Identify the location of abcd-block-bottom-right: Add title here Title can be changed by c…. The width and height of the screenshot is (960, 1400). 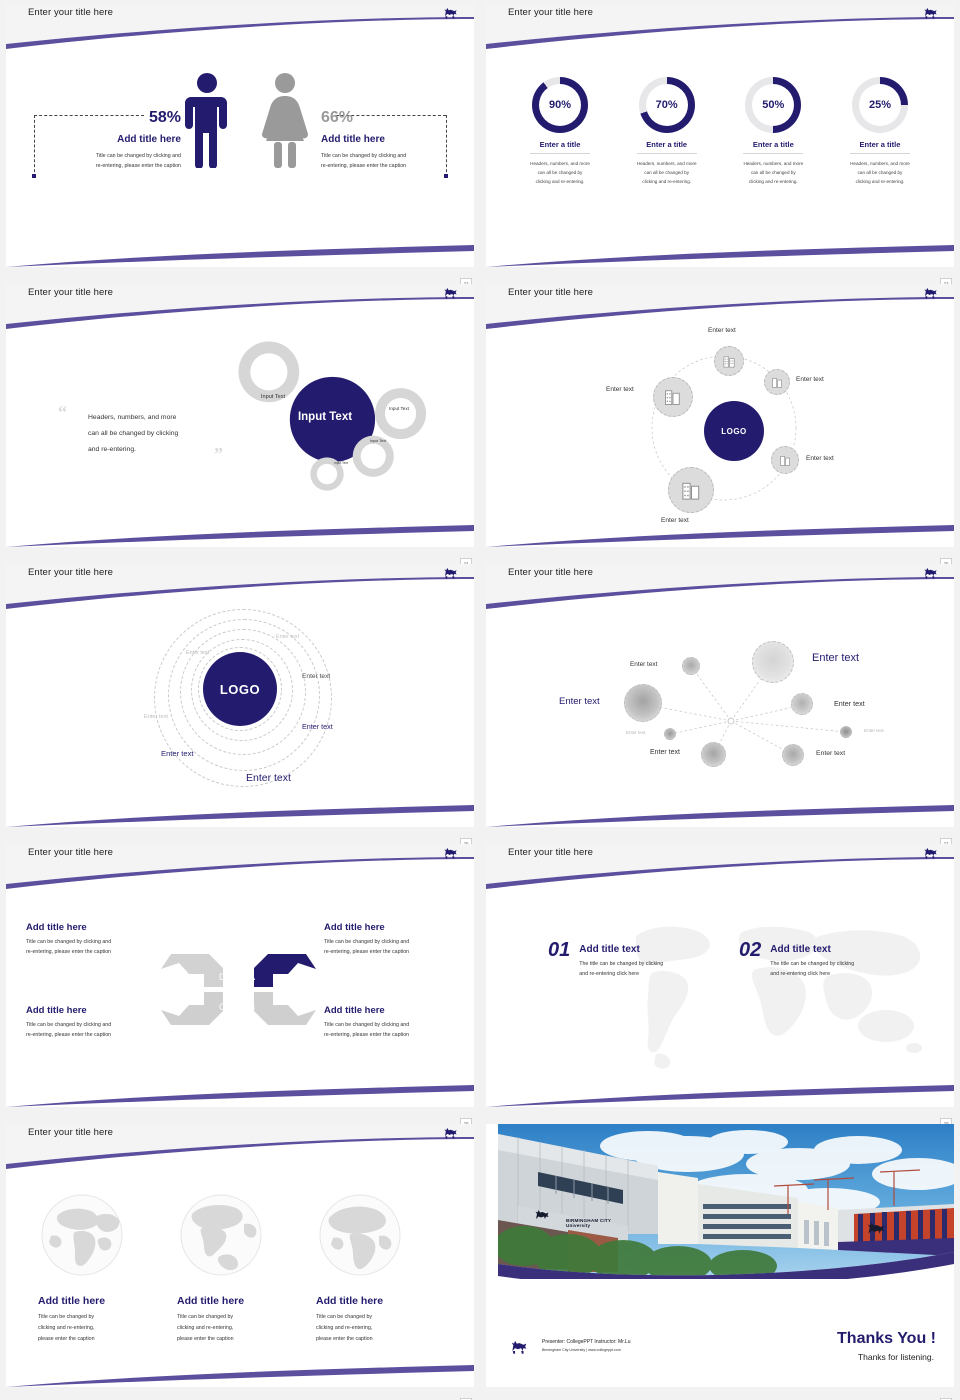
(399, 1023).